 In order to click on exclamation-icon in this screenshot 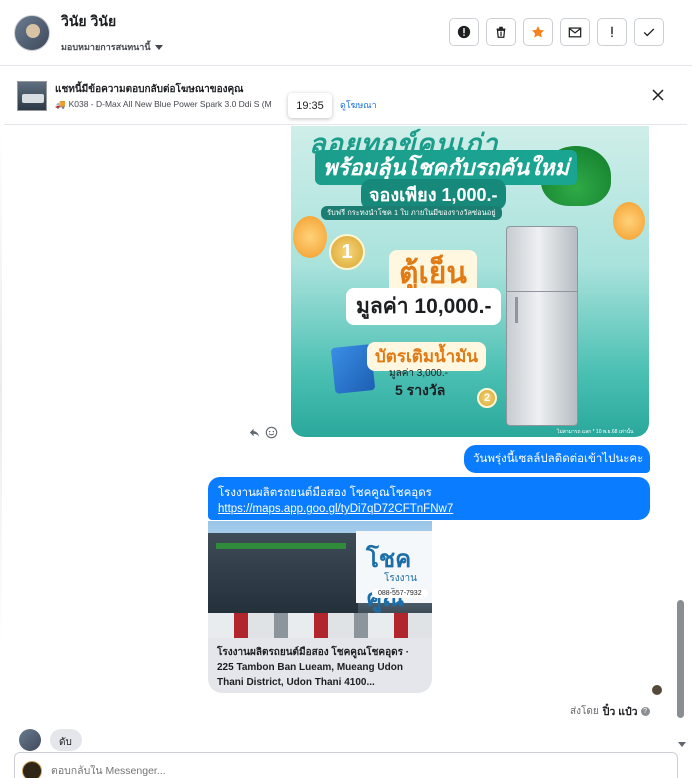, I will do `click(612, 32)`.